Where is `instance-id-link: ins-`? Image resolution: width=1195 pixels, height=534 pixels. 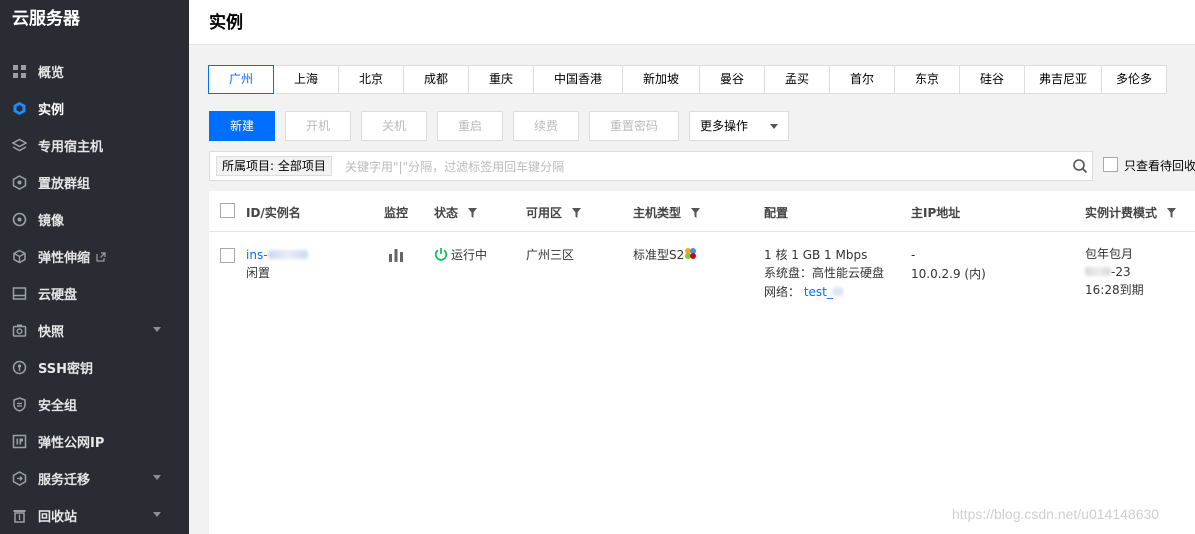 instance-id-link: ins- is located at coordinates (277, 255).